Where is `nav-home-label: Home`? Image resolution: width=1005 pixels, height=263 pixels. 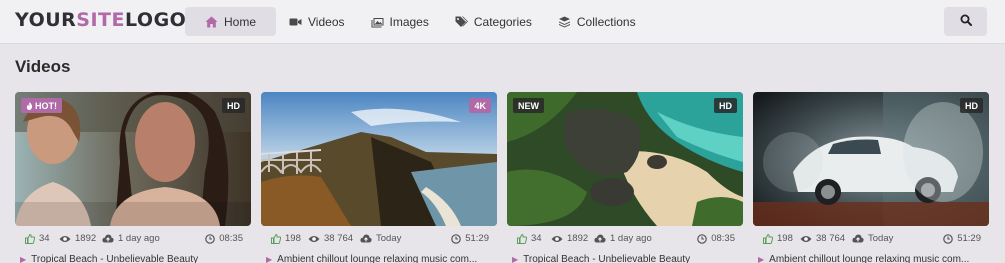 nav-home-label: Home is located at coordinates (240, 21).